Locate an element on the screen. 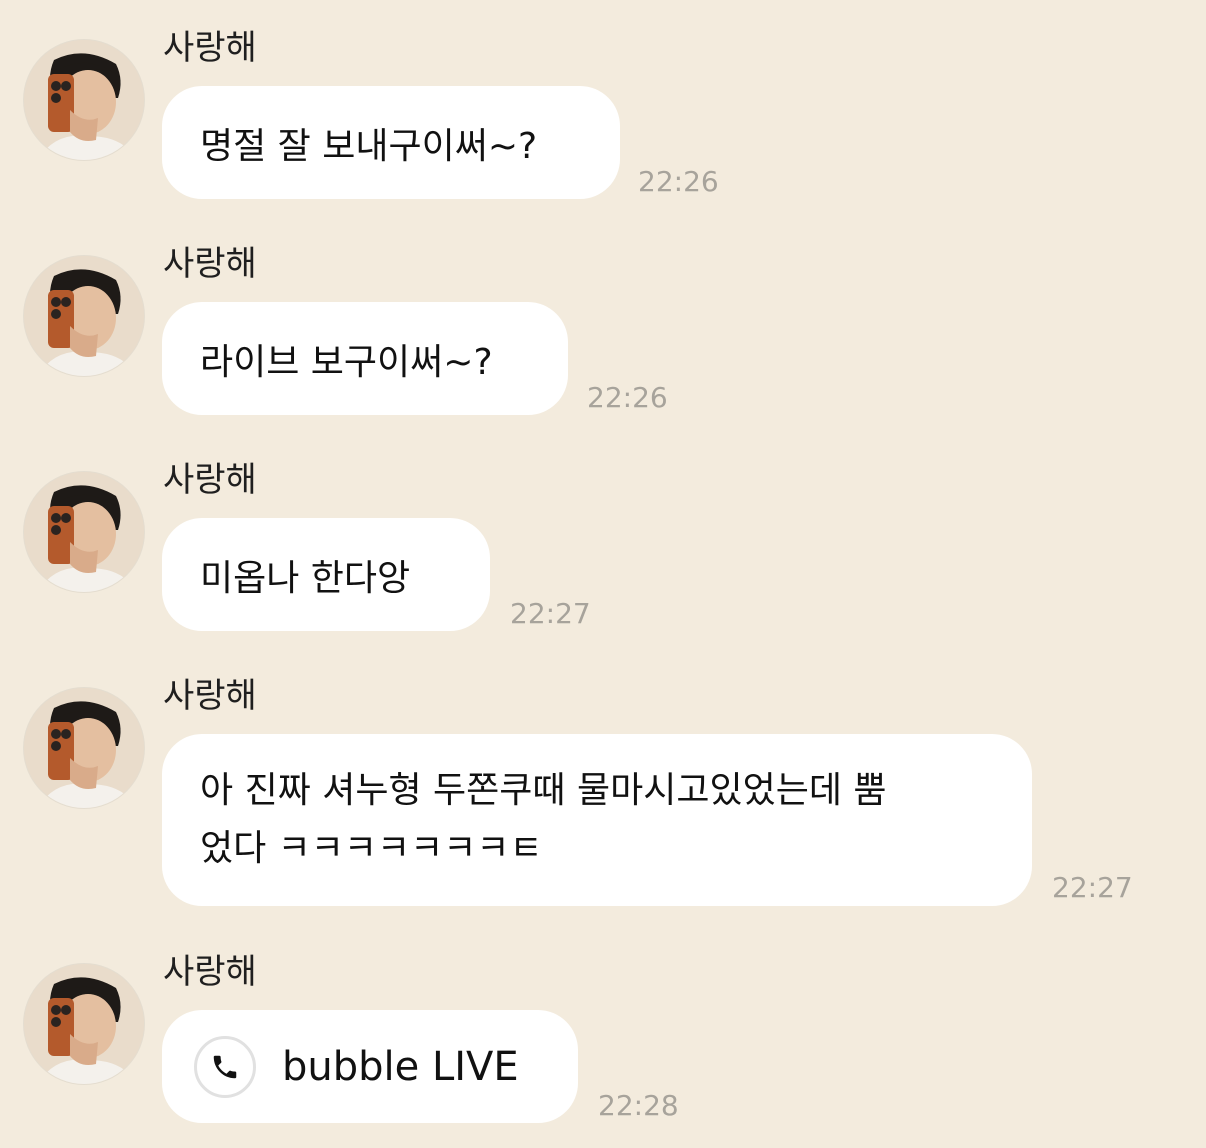 The image size is (1206, 1148). bubble-live-label: bubble LIVE is located at coordinates (400, 1066).